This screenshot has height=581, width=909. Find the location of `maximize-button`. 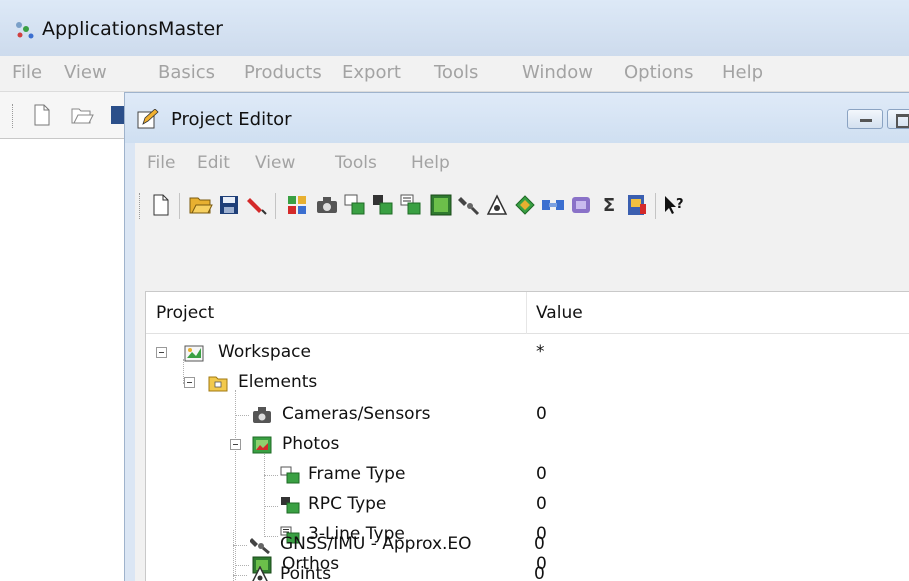

maximize-button is located at coordinates (898, 119).